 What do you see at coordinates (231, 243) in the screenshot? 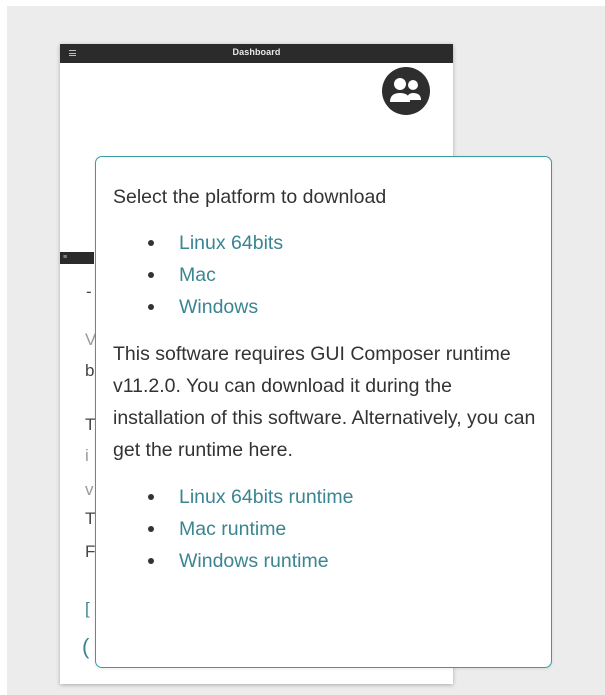
I see `linux-64bits-link: Linux 64bits` at bounding box center [231, 243].